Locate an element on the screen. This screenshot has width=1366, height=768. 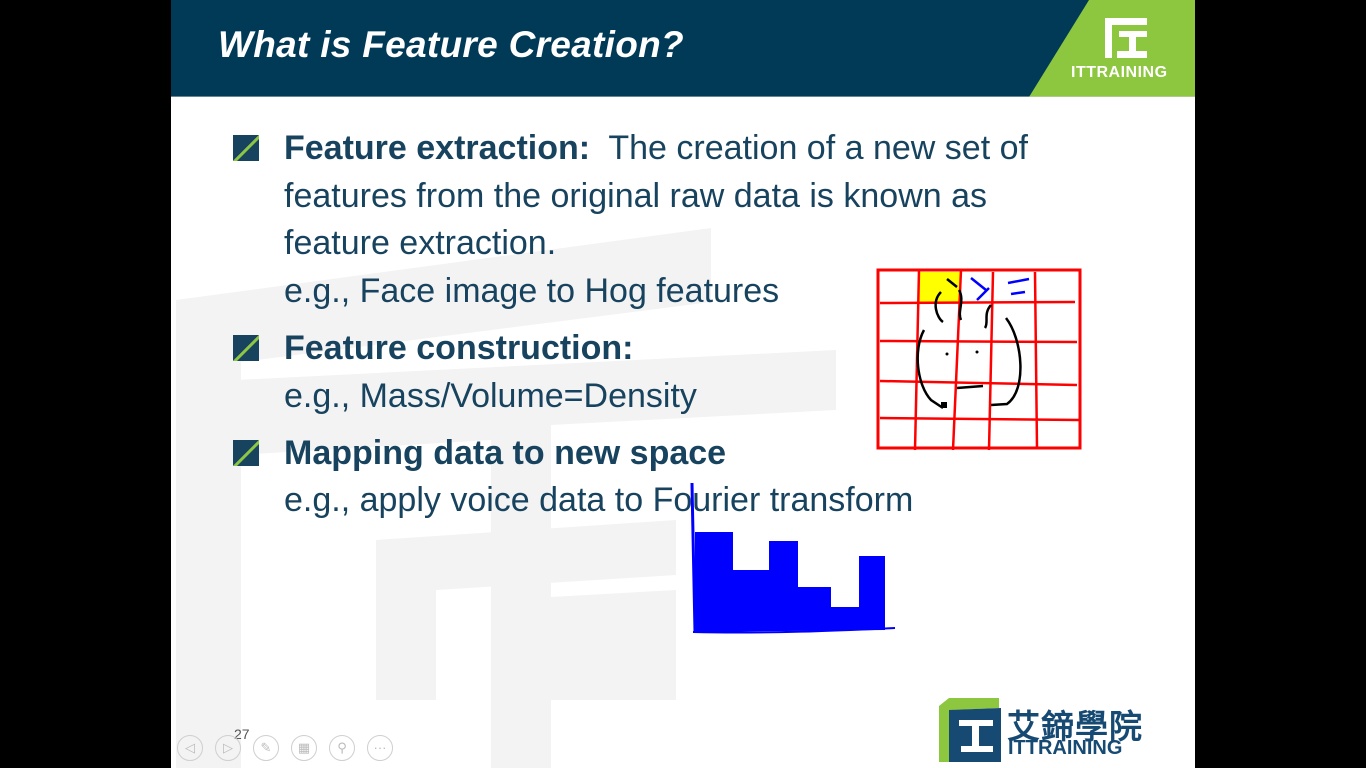
histogram-drawing is located at coordinates (793, 558).